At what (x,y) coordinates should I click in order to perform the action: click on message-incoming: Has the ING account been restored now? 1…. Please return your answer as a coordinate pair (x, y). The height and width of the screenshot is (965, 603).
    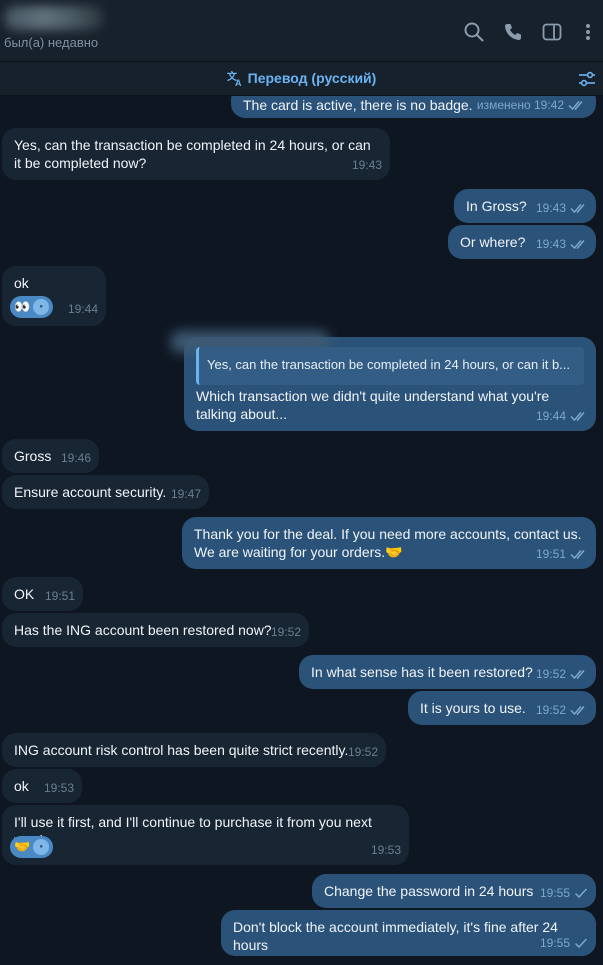
    Looking at the image, I should click on (155, 630).